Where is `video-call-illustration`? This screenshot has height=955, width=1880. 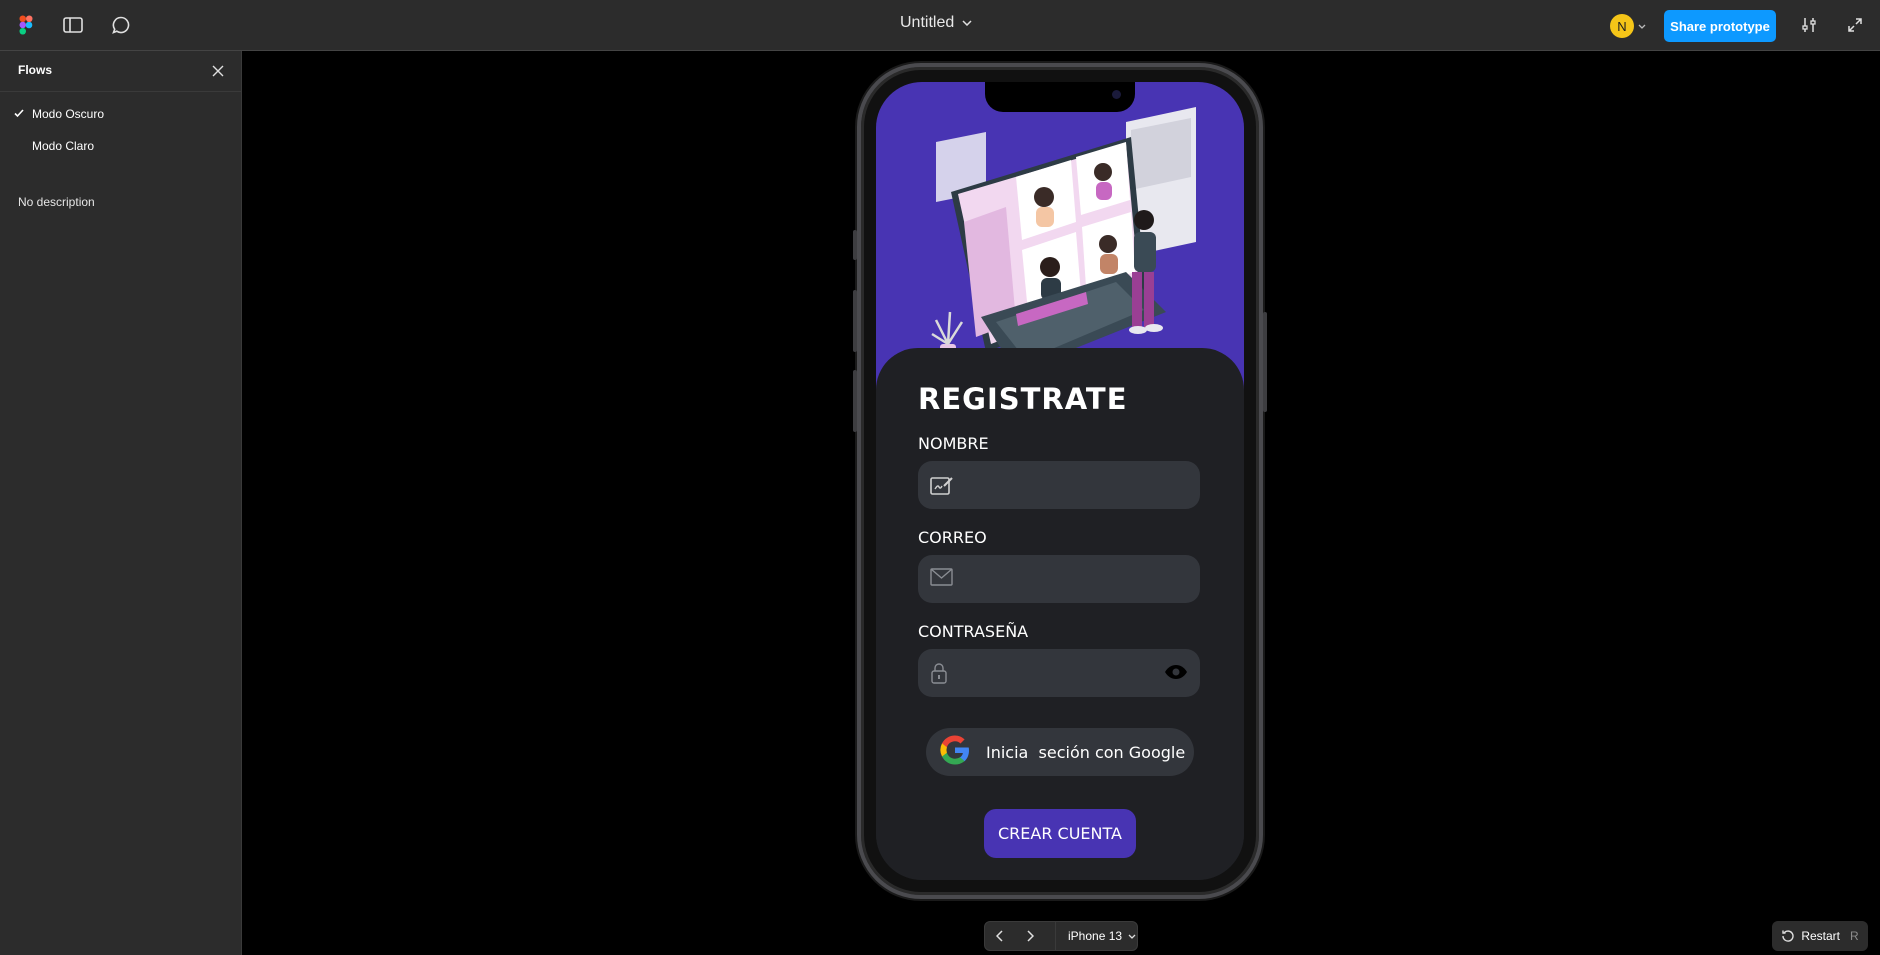 video-call-illustration is located at coordinates (1063, 239).